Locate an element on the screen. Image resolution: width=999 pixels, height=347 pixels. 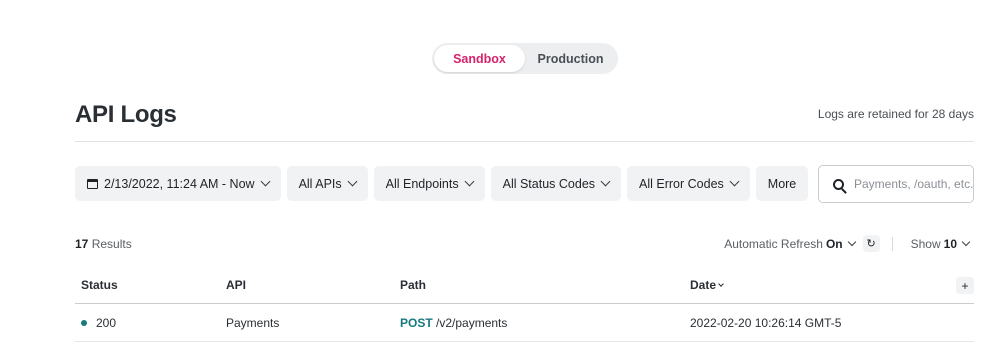
apis-filter-label: All APIs is located at coordinates (320, 183).